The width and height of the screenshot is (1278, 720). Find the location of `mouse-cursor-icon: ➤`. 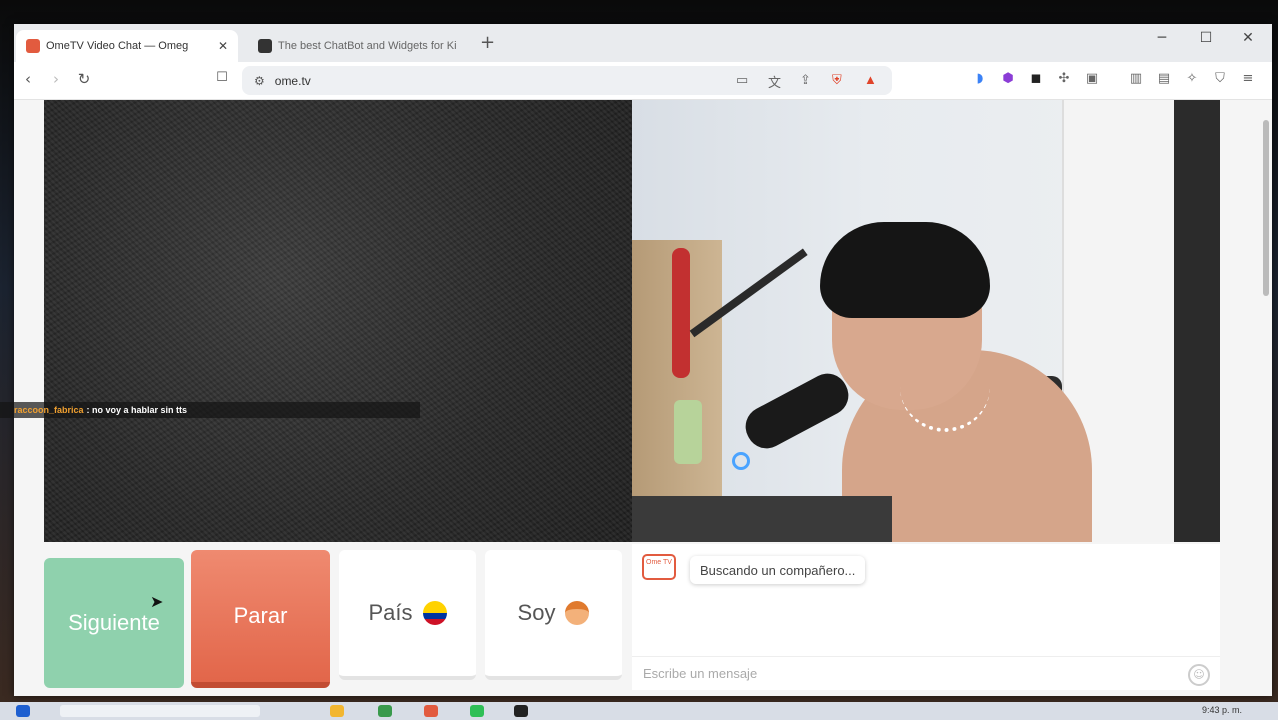

mouse-cursor-icon: ➤ is located at coordinates (157, 601).